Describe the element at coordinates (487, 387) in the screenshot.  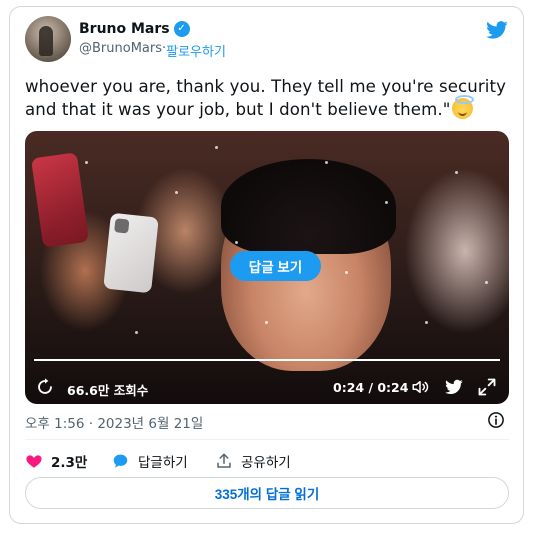
I see `fullscreen-icon` at that location.